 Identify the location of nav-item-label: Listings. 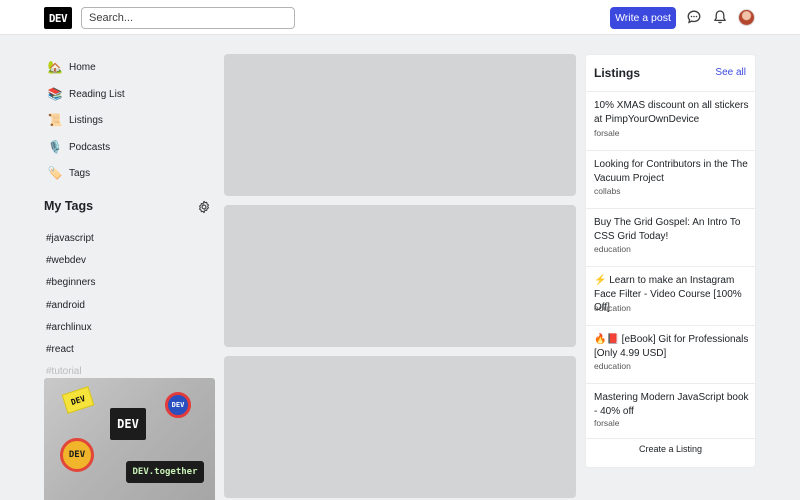
(86, 120).